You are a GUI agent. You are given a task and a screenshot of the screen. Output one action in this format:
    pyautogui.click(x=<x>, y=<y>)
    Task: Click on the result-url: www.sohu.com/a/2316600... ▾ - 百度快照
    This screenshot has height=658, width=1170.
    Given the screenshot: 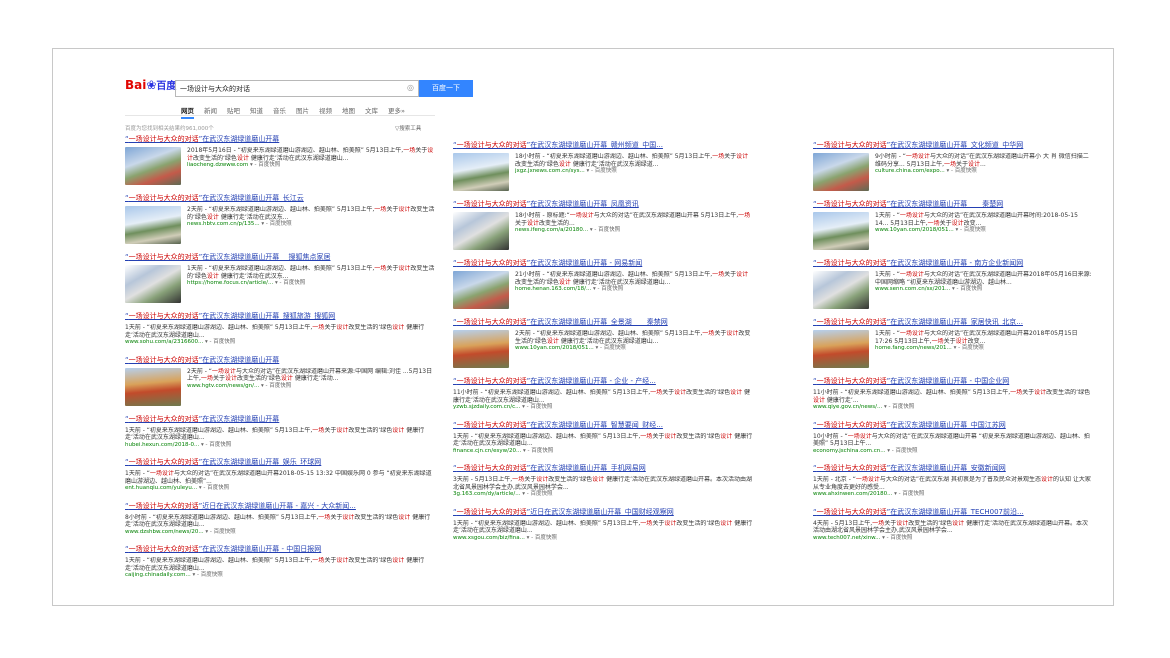 What is the action you would take?
    pyautogui.click(x=280, y=343)
    